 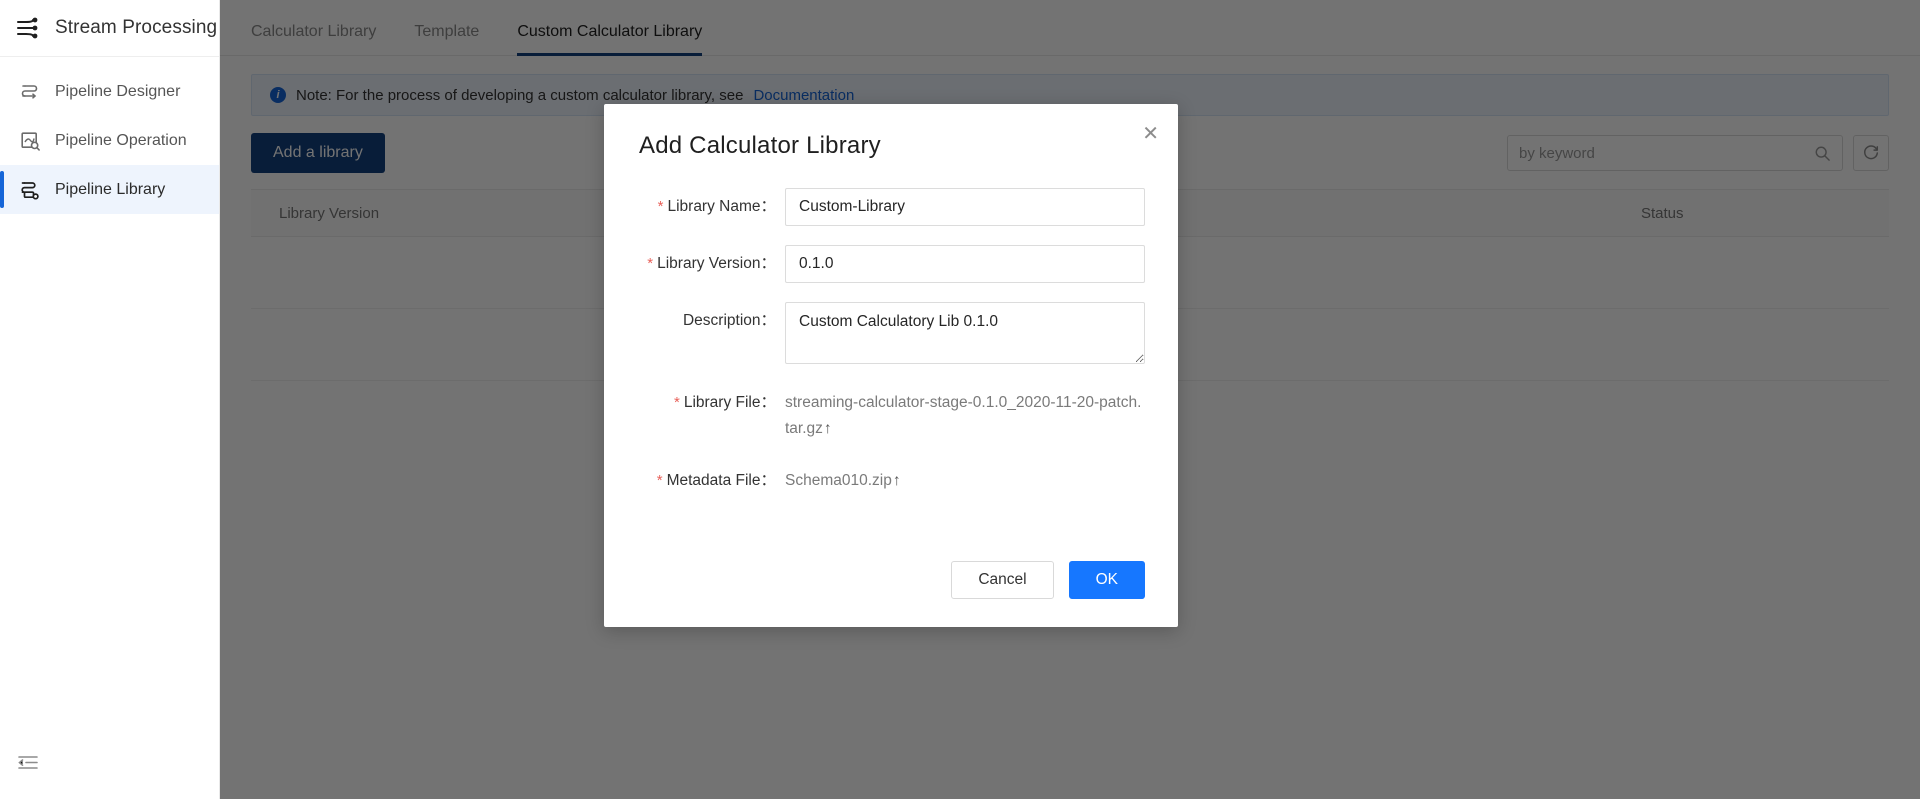 What do you see at coordinates (136, 27) in the screenshot?
I see `app-title: Stream Processing` at bounding box center [136, 27].